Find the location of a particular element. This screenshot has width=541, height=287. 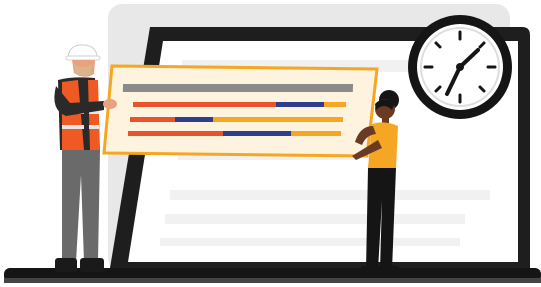

laptop-base-edge is located at coordinates (272, 280).